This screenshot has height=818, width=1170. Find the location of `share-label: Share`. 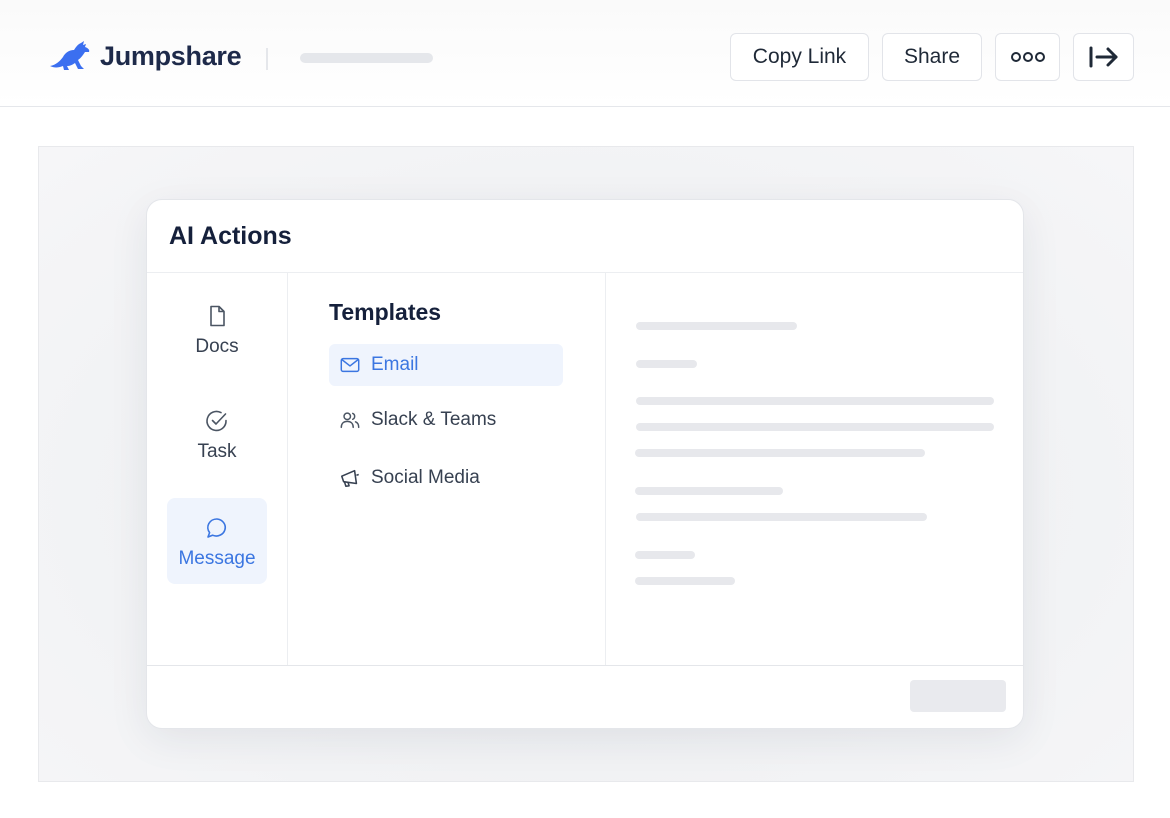

share-label: Share is located at coordinates (932, 56).